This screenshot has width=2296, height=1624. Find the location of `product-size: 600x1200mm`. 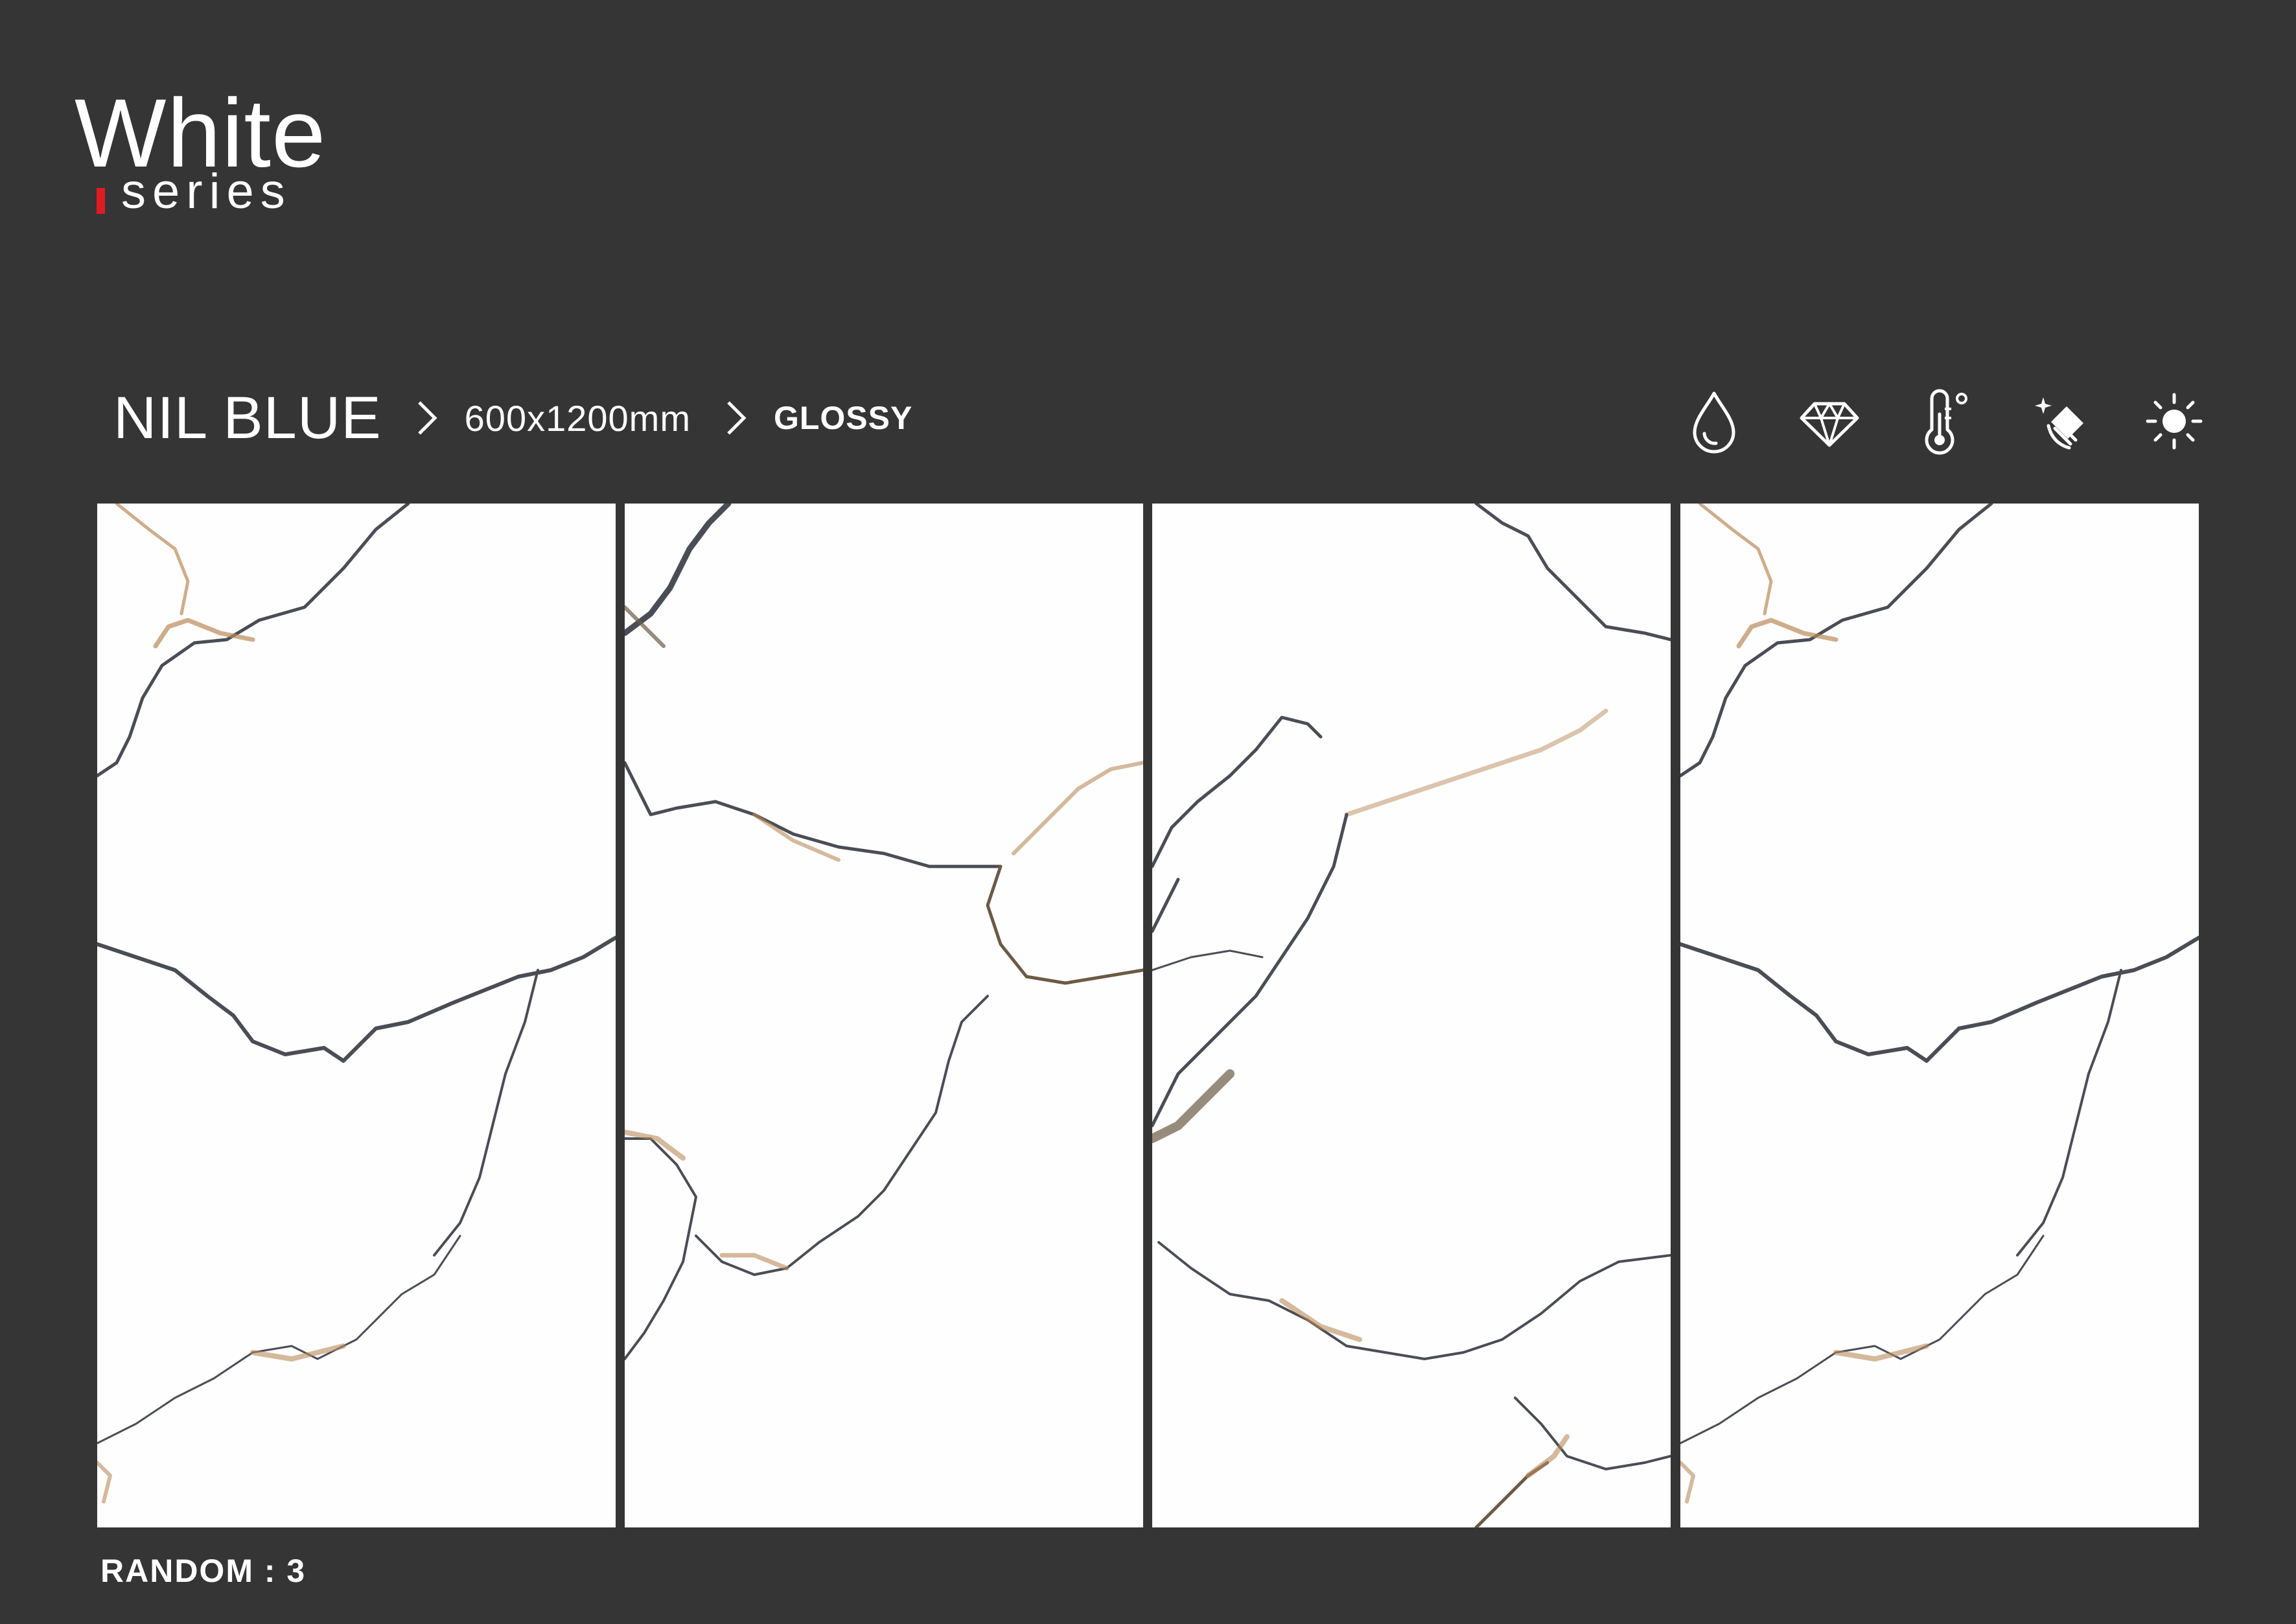

product-size: 600x1200mm is located at coordinates (577, 418).